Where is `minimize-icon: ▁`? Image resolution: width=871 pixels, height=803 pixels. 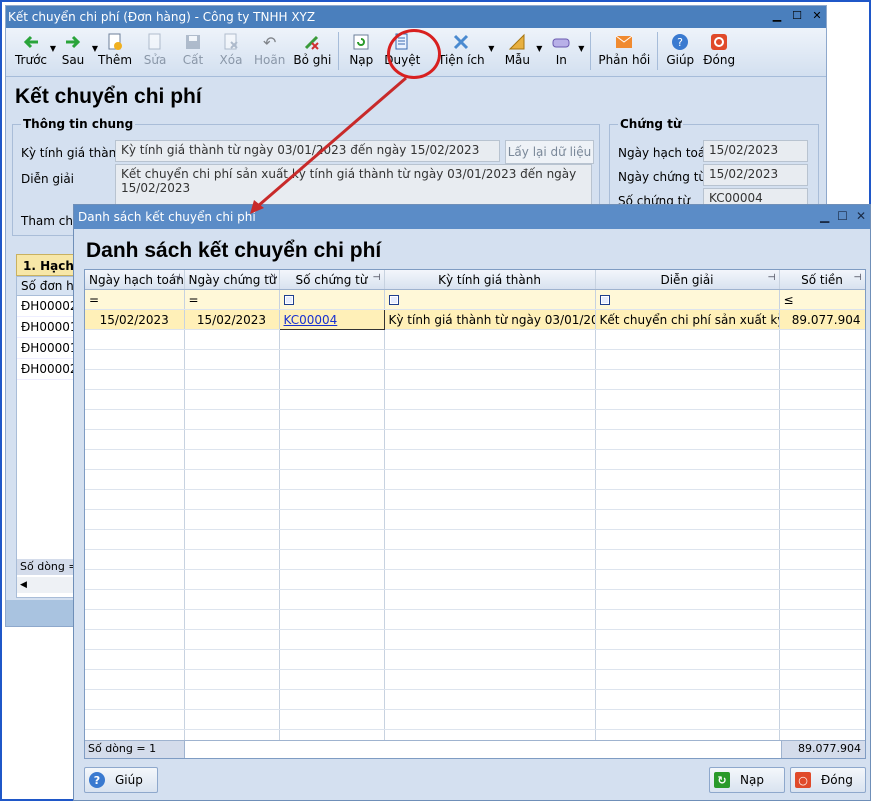
minimize-icon: ▁ is located at coordinates (824, 216).